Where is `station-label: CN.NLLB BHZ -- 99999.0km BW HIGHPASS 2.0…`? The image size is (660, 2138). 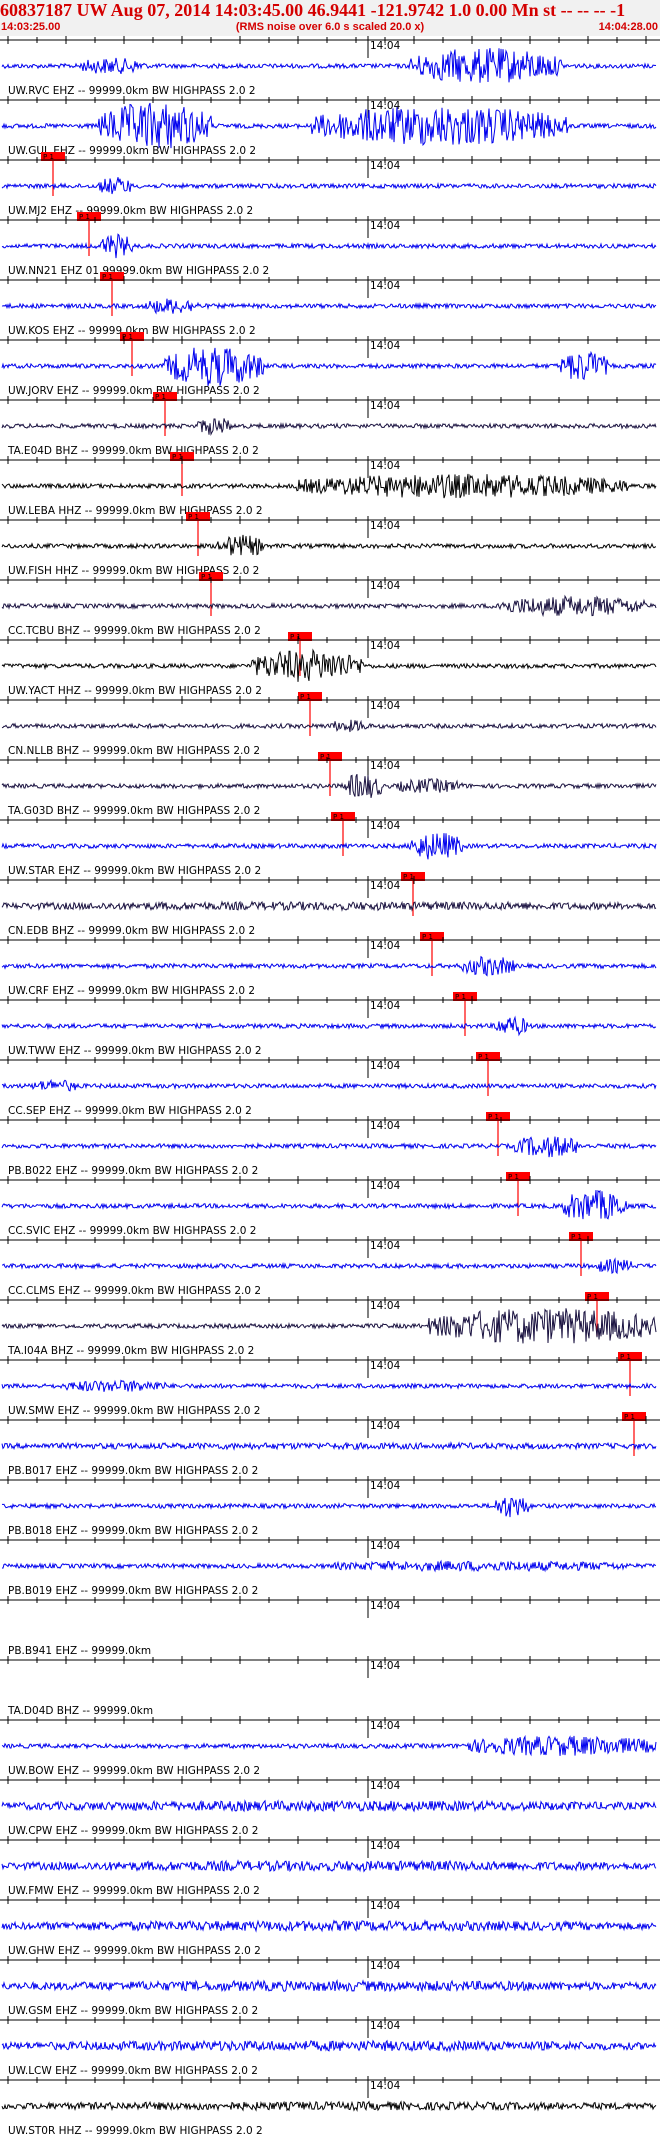 station-label: CN.NLLB BHZ -- 99999.0km BW HIGHPASS 2.0… is located at coordinates (134, 751).